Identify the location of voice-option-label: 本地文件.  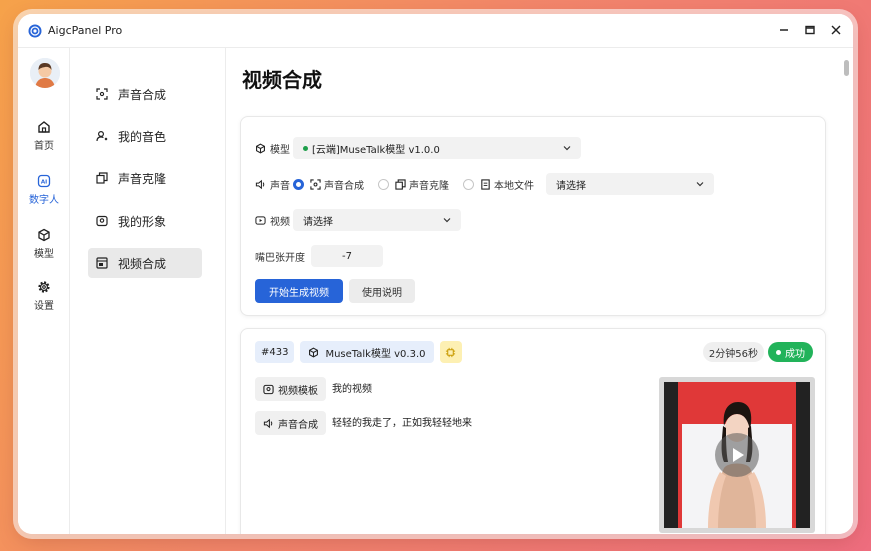
(514, 186).